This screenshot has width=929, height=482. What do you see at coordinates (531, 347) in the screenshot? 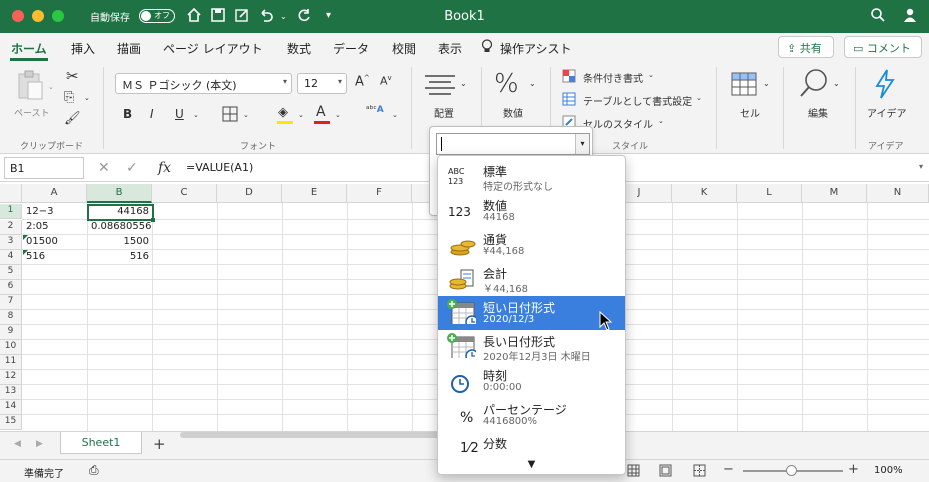
I see `menu-item-long-date: 長い日付形式 2020年12月3日 木曜日` at bounding box center [531, 347].